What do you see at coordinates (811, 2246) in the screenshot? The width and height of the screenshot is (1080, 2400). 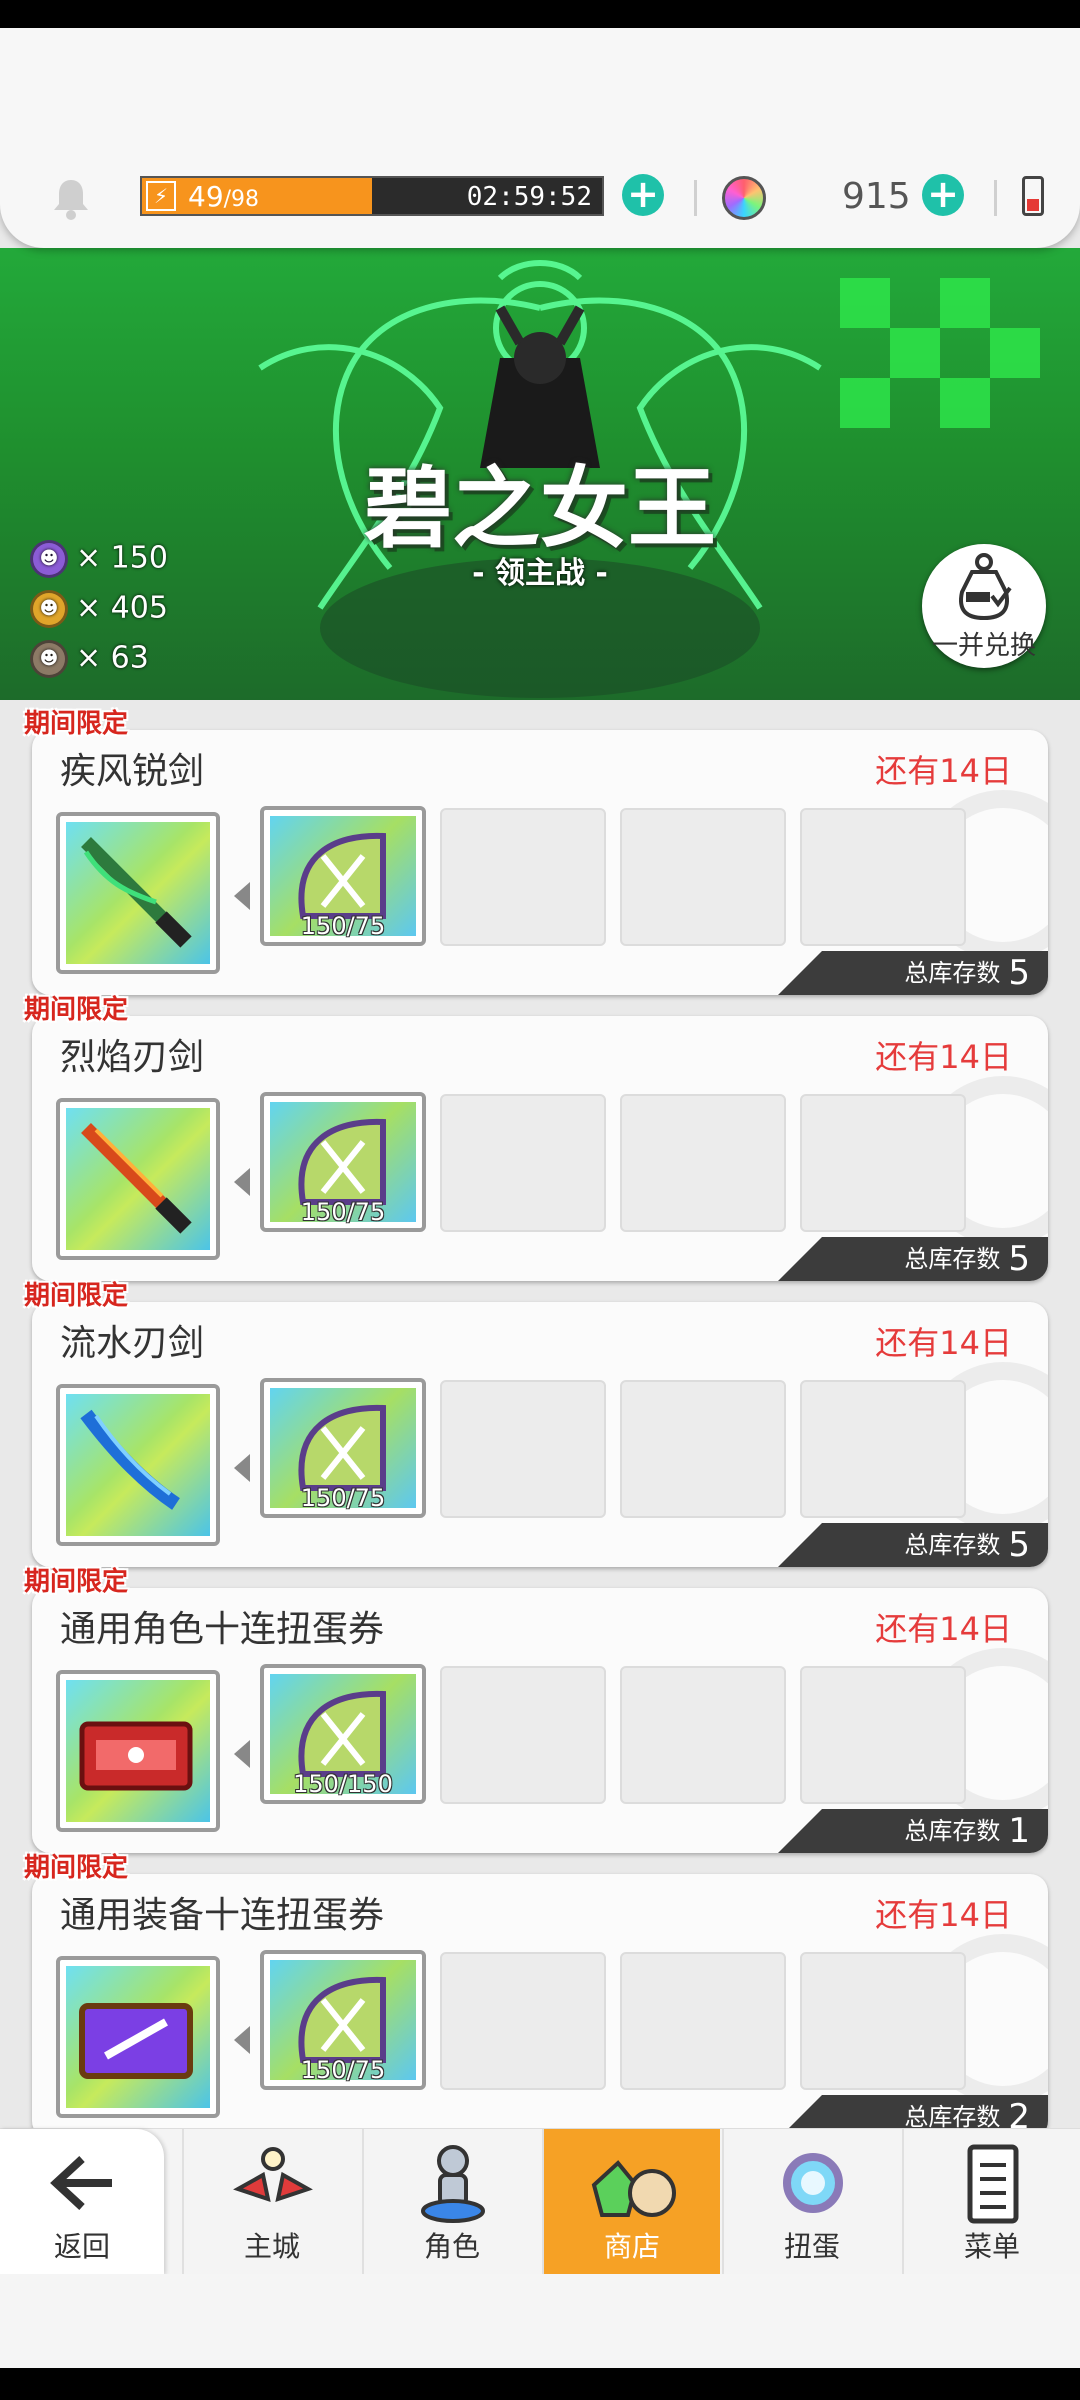 I see `nav-label: 扭蛋` at bounding box center [811, 2246].